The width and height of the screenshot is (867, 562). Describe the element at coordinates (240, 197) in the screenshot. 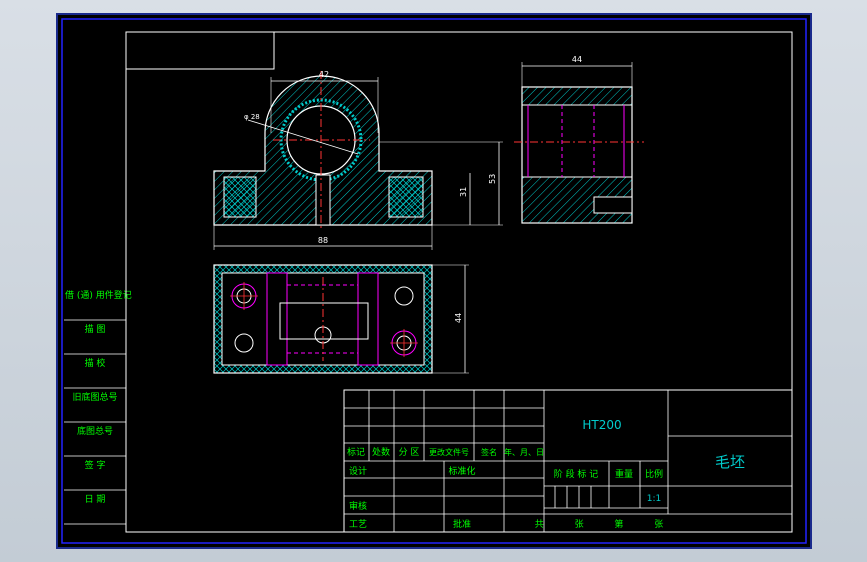

I see `front-left-slot` at that location.